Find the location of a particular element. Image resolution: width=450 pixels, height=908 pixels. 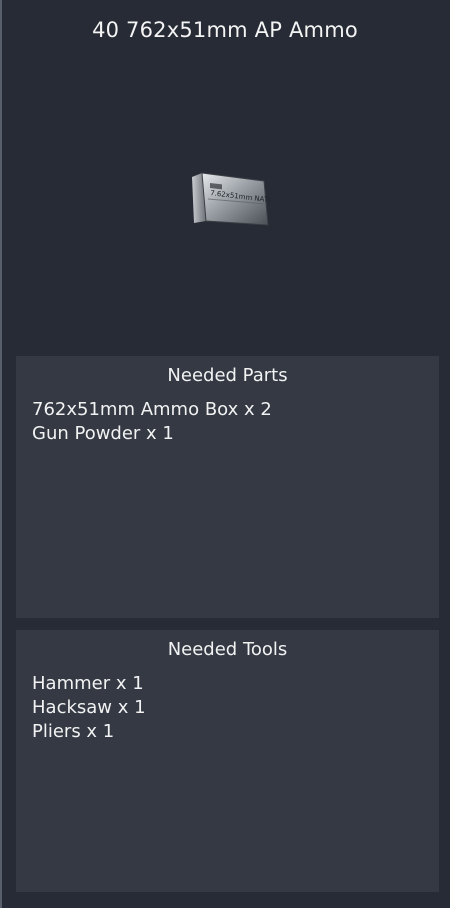

tool-item: Hacksaw x 1 is located at coordinates (89, 707).